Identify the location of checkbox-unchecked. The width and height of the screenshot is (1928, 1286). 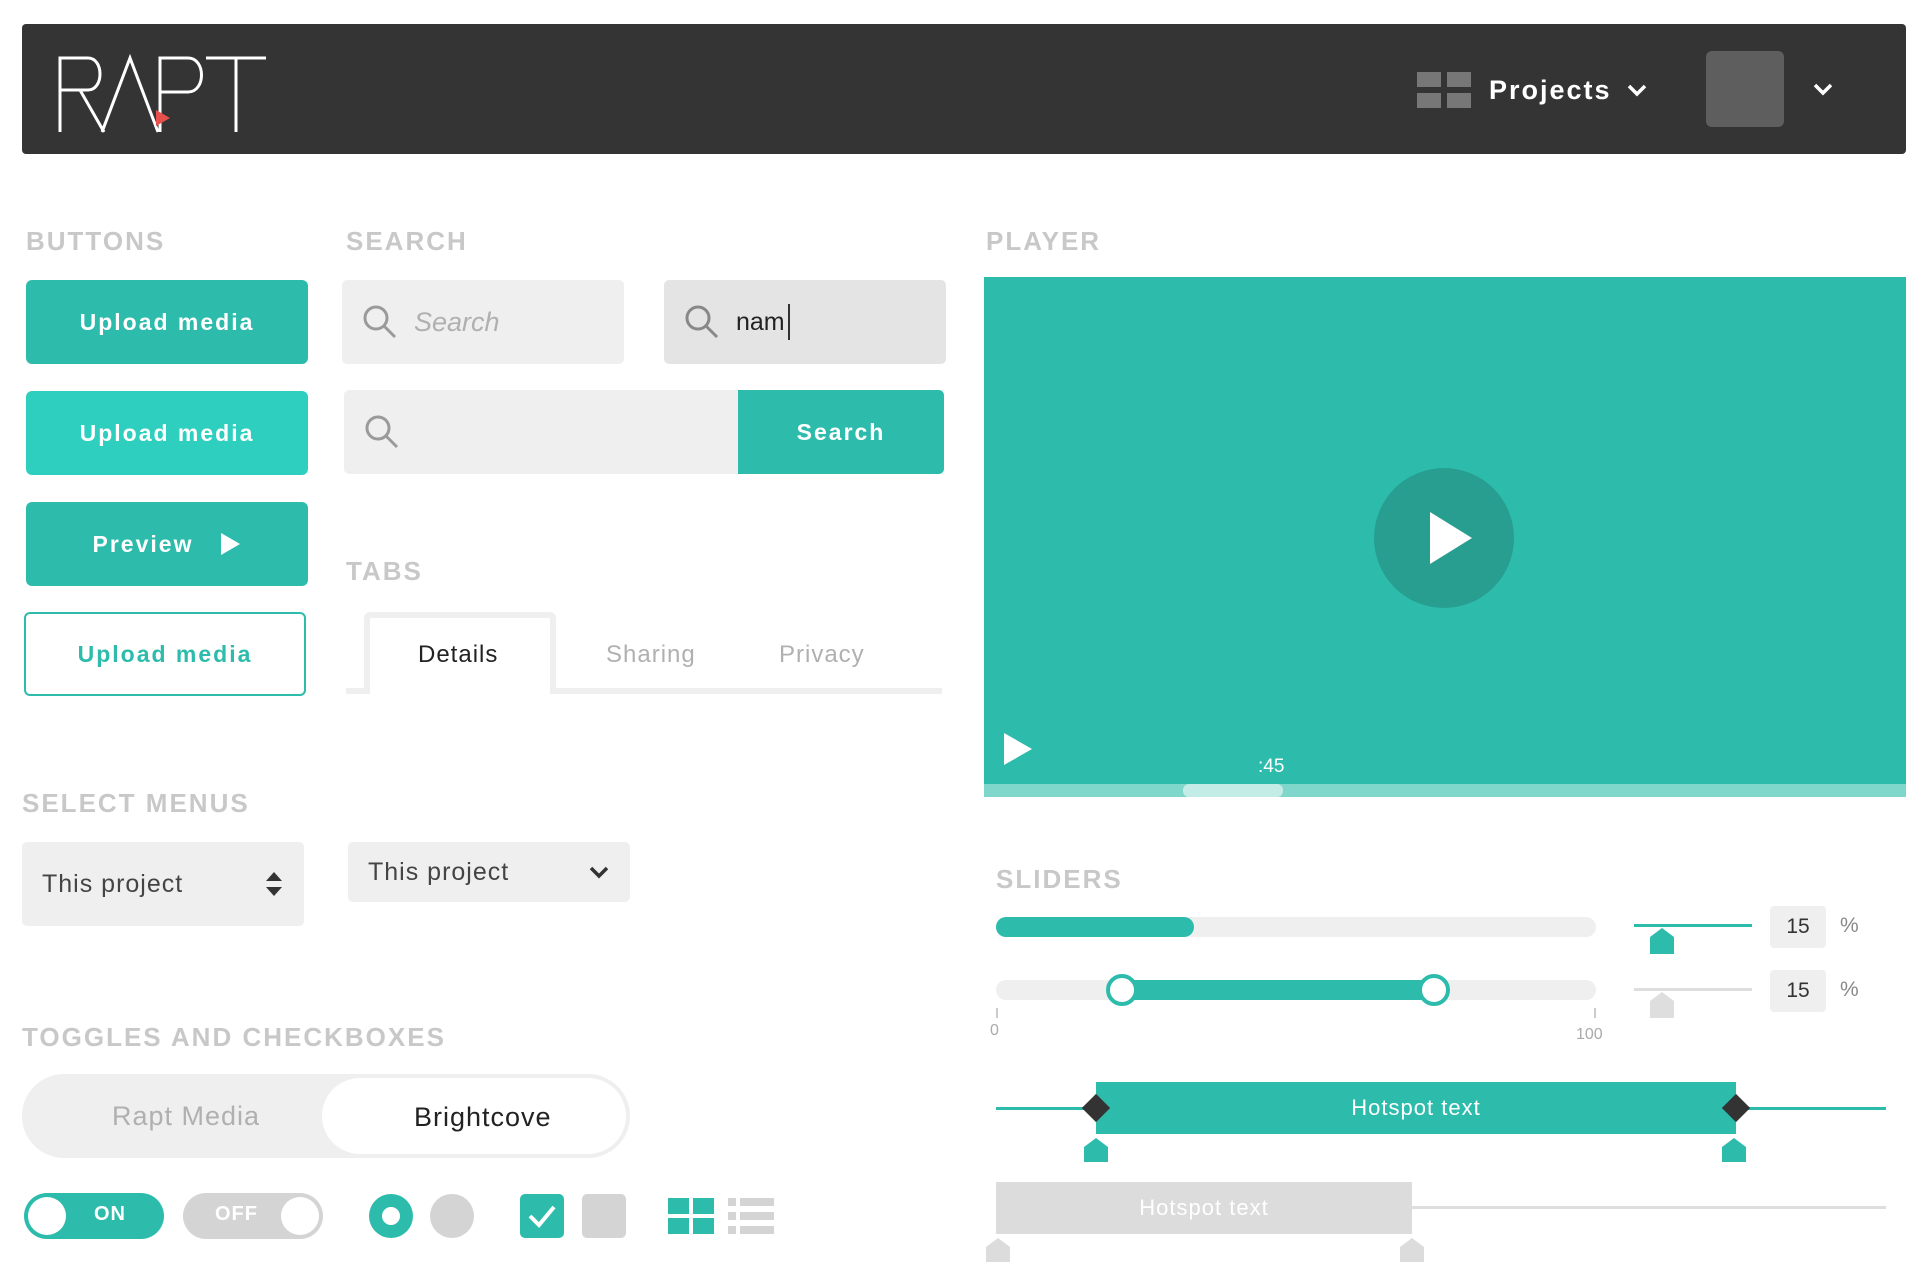
(604, 1216).